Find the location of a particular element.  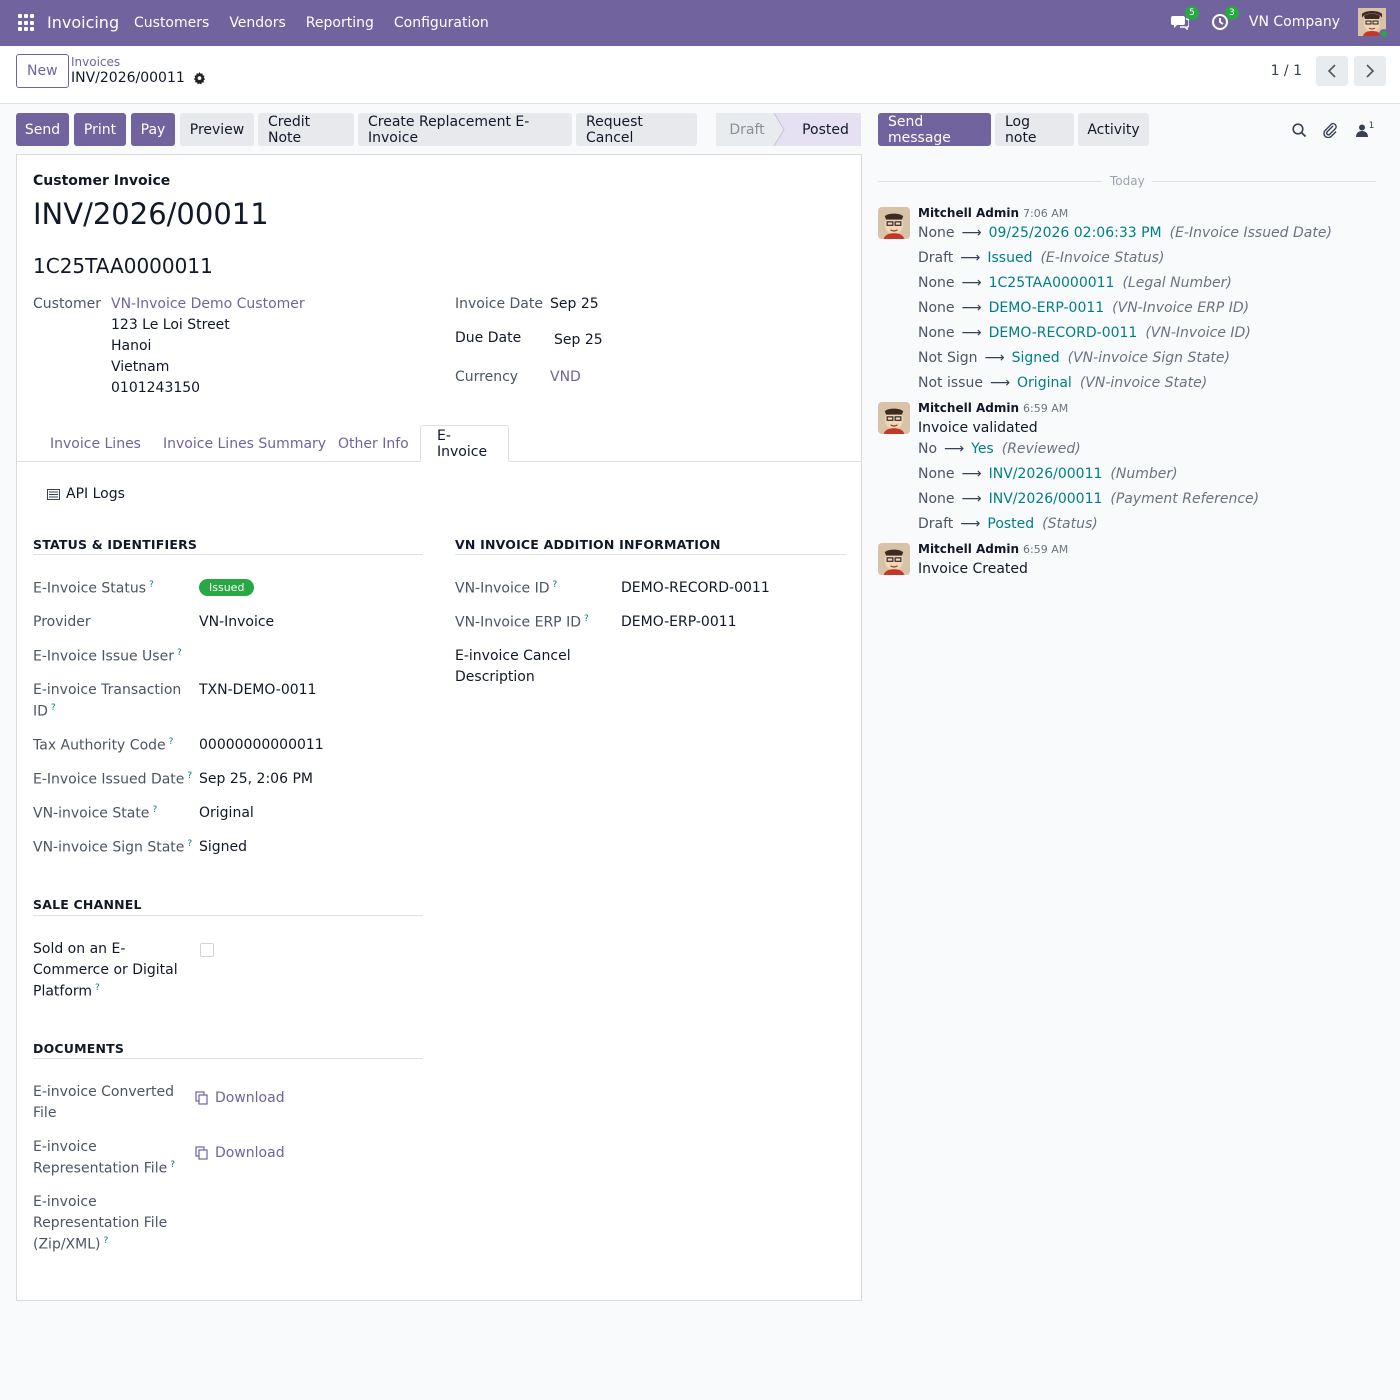

app-grid-icon is located at coordinates (27, 23).